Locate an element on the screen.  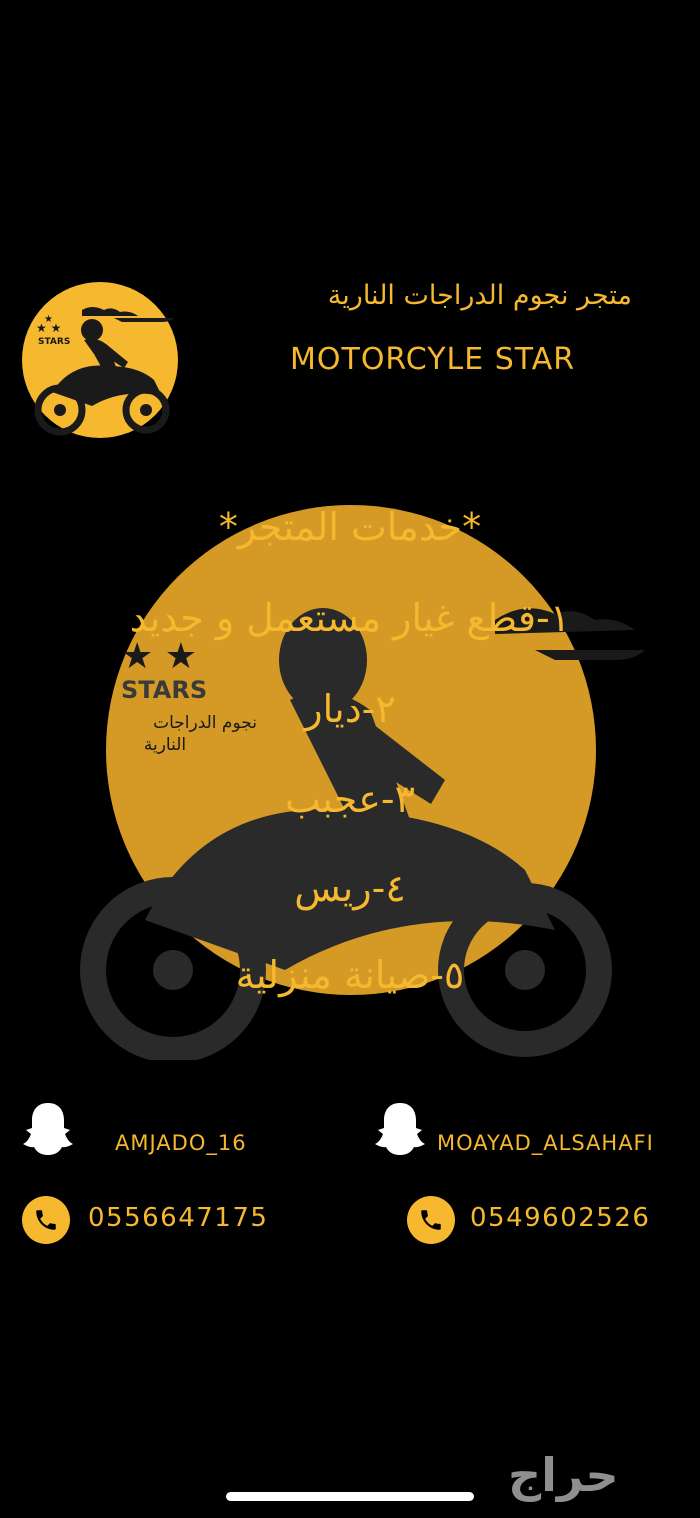
service-item-5: ٥-صيانة منزلية is located at coordinates (350, 975).